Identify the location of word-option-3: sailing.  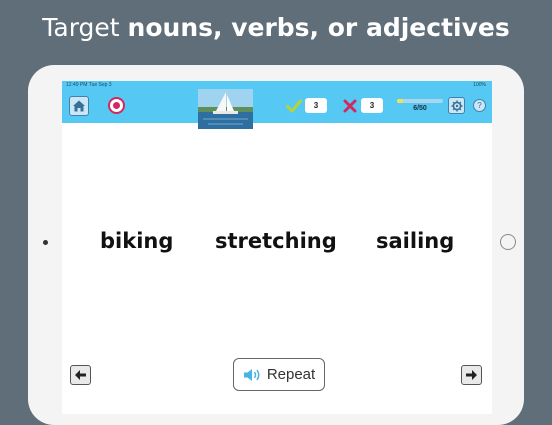
(415, 241).